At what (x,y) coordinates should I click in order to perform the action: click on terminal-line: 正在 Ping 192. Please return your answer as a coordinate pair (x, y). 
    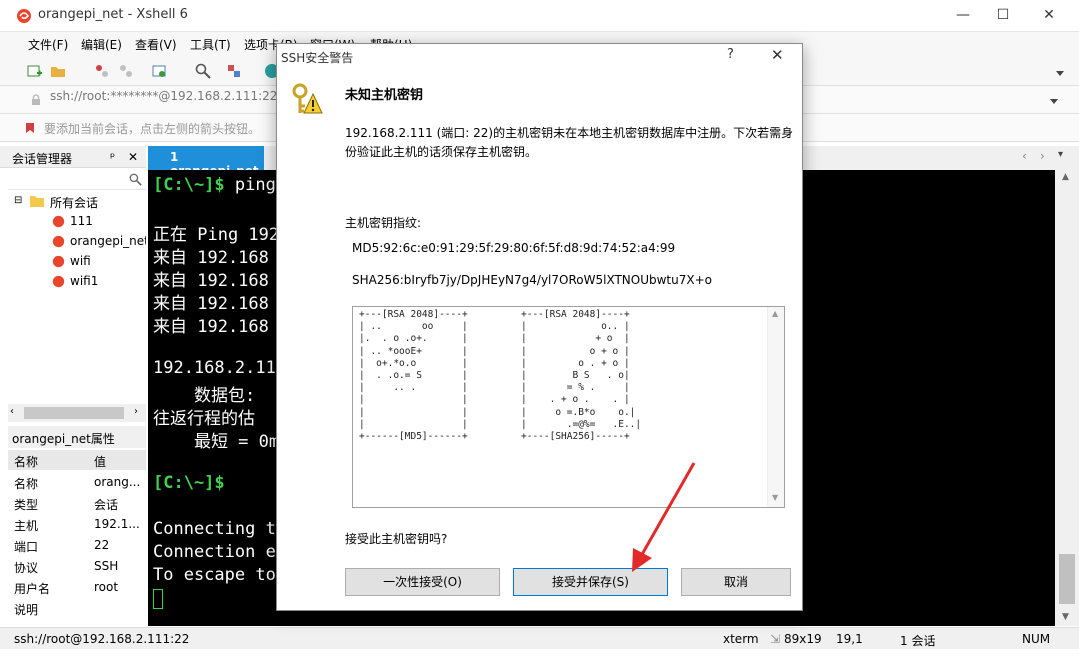
    Looking at the image, I should click on (216, 235).